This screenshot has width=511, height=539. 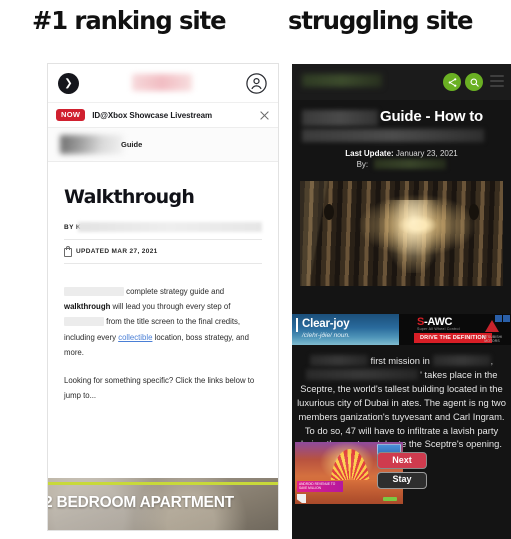 I want to click on banner-ad-logo-label: MITSUBISHI MOTORS, so click(x=492, y=339).